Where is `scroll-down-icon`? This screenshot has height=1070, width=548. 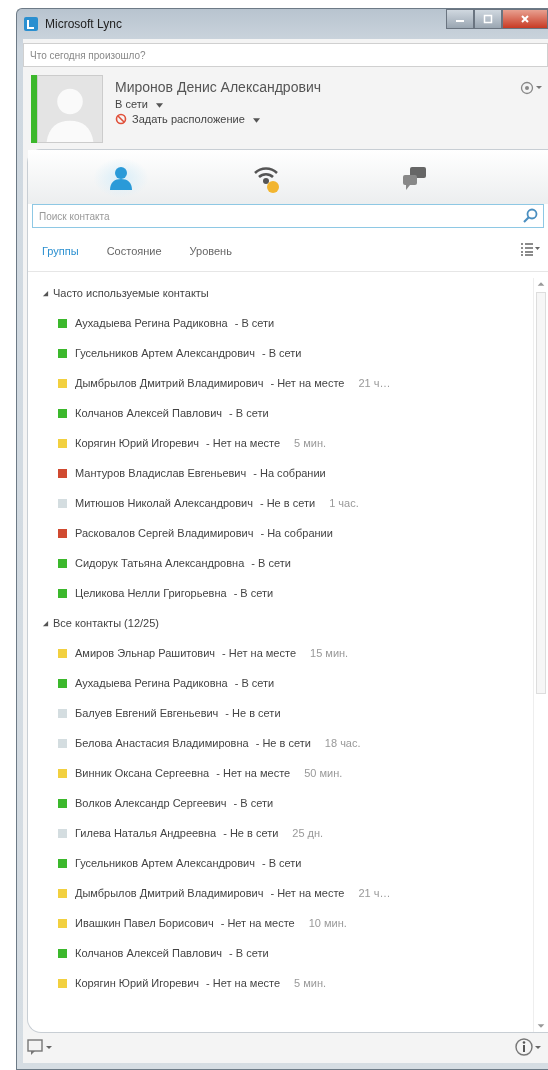
scroll-down-icon is located at coordinates (541, 1026).